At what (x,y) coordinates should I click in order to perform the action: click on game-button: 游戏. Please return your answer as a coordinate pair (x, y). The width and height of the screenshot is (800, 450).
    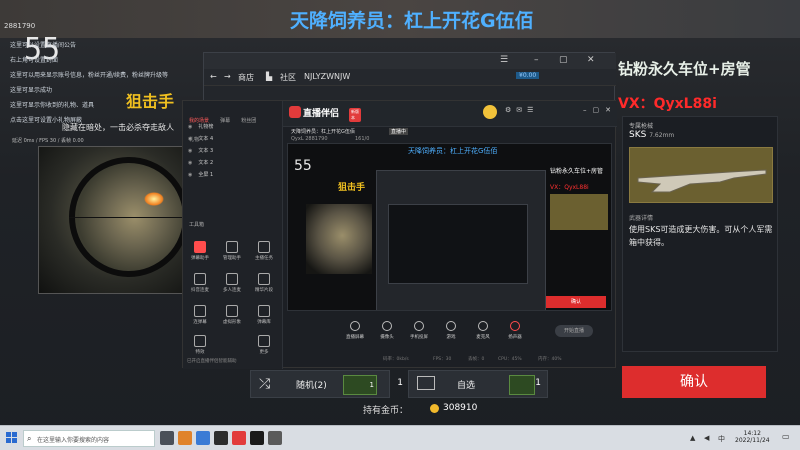
    Looking at the image, I should click on (451, 330).